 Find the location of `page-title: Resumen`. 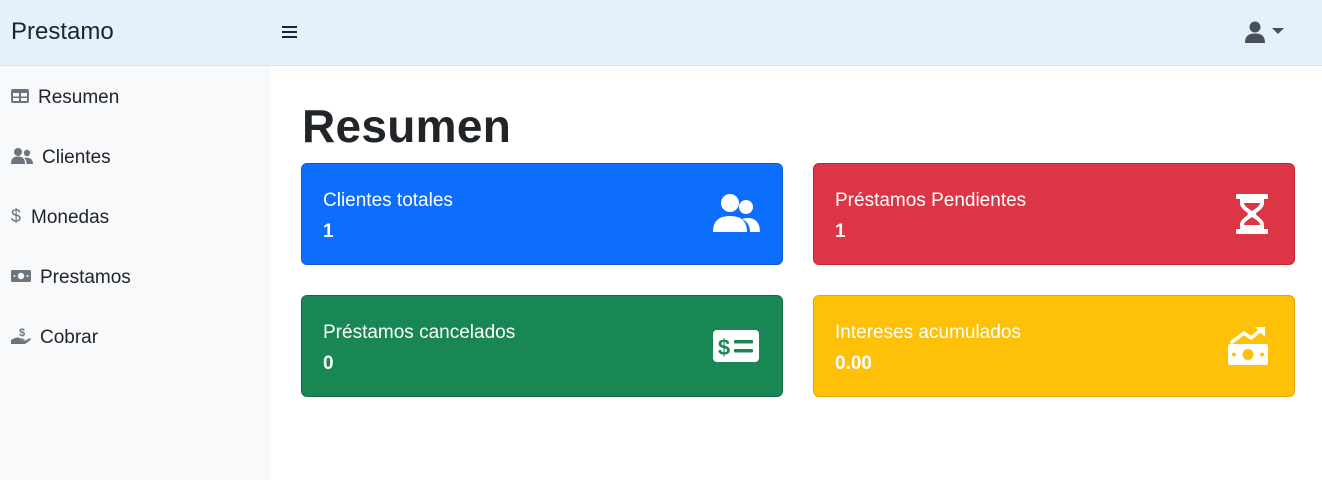

page-title: Resumen is located at coordinates (407, 126).